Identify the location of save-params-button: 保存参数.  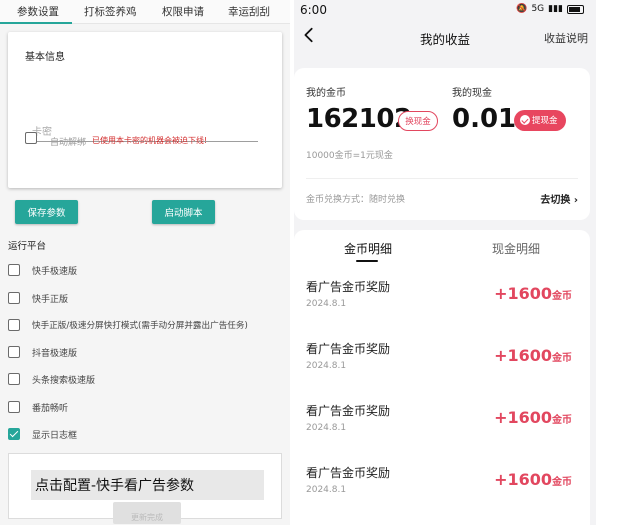
(46, 212).